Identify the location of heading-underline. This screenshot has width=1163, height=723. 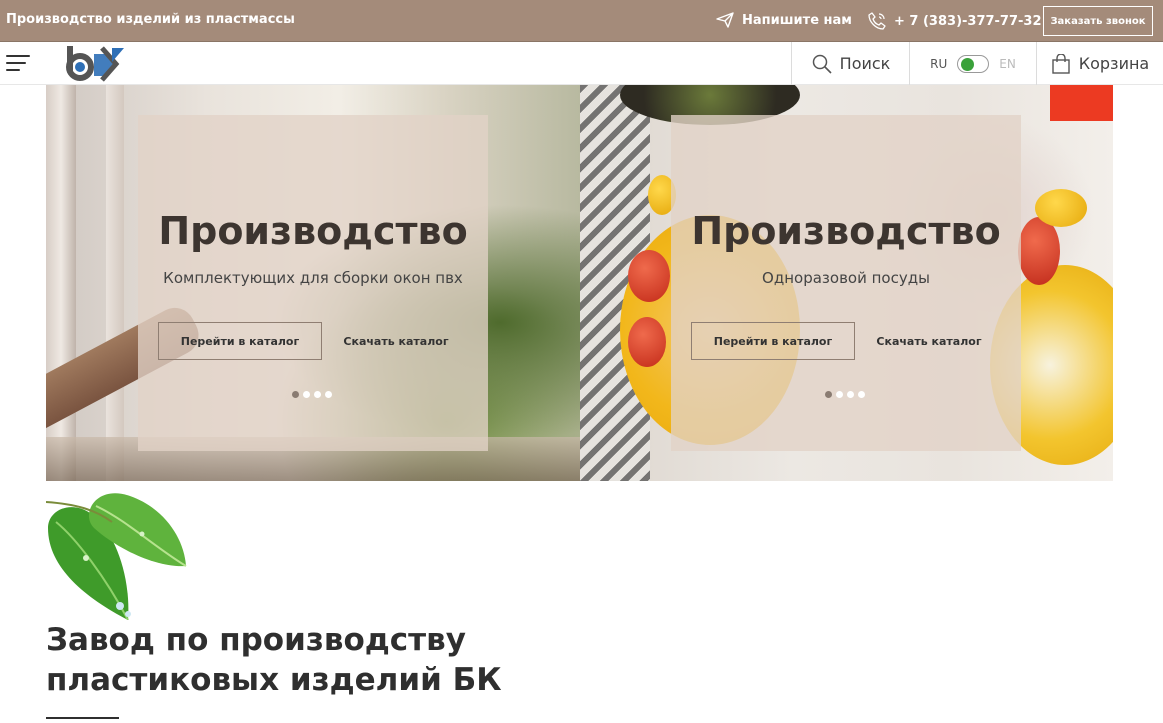
(82, 718).